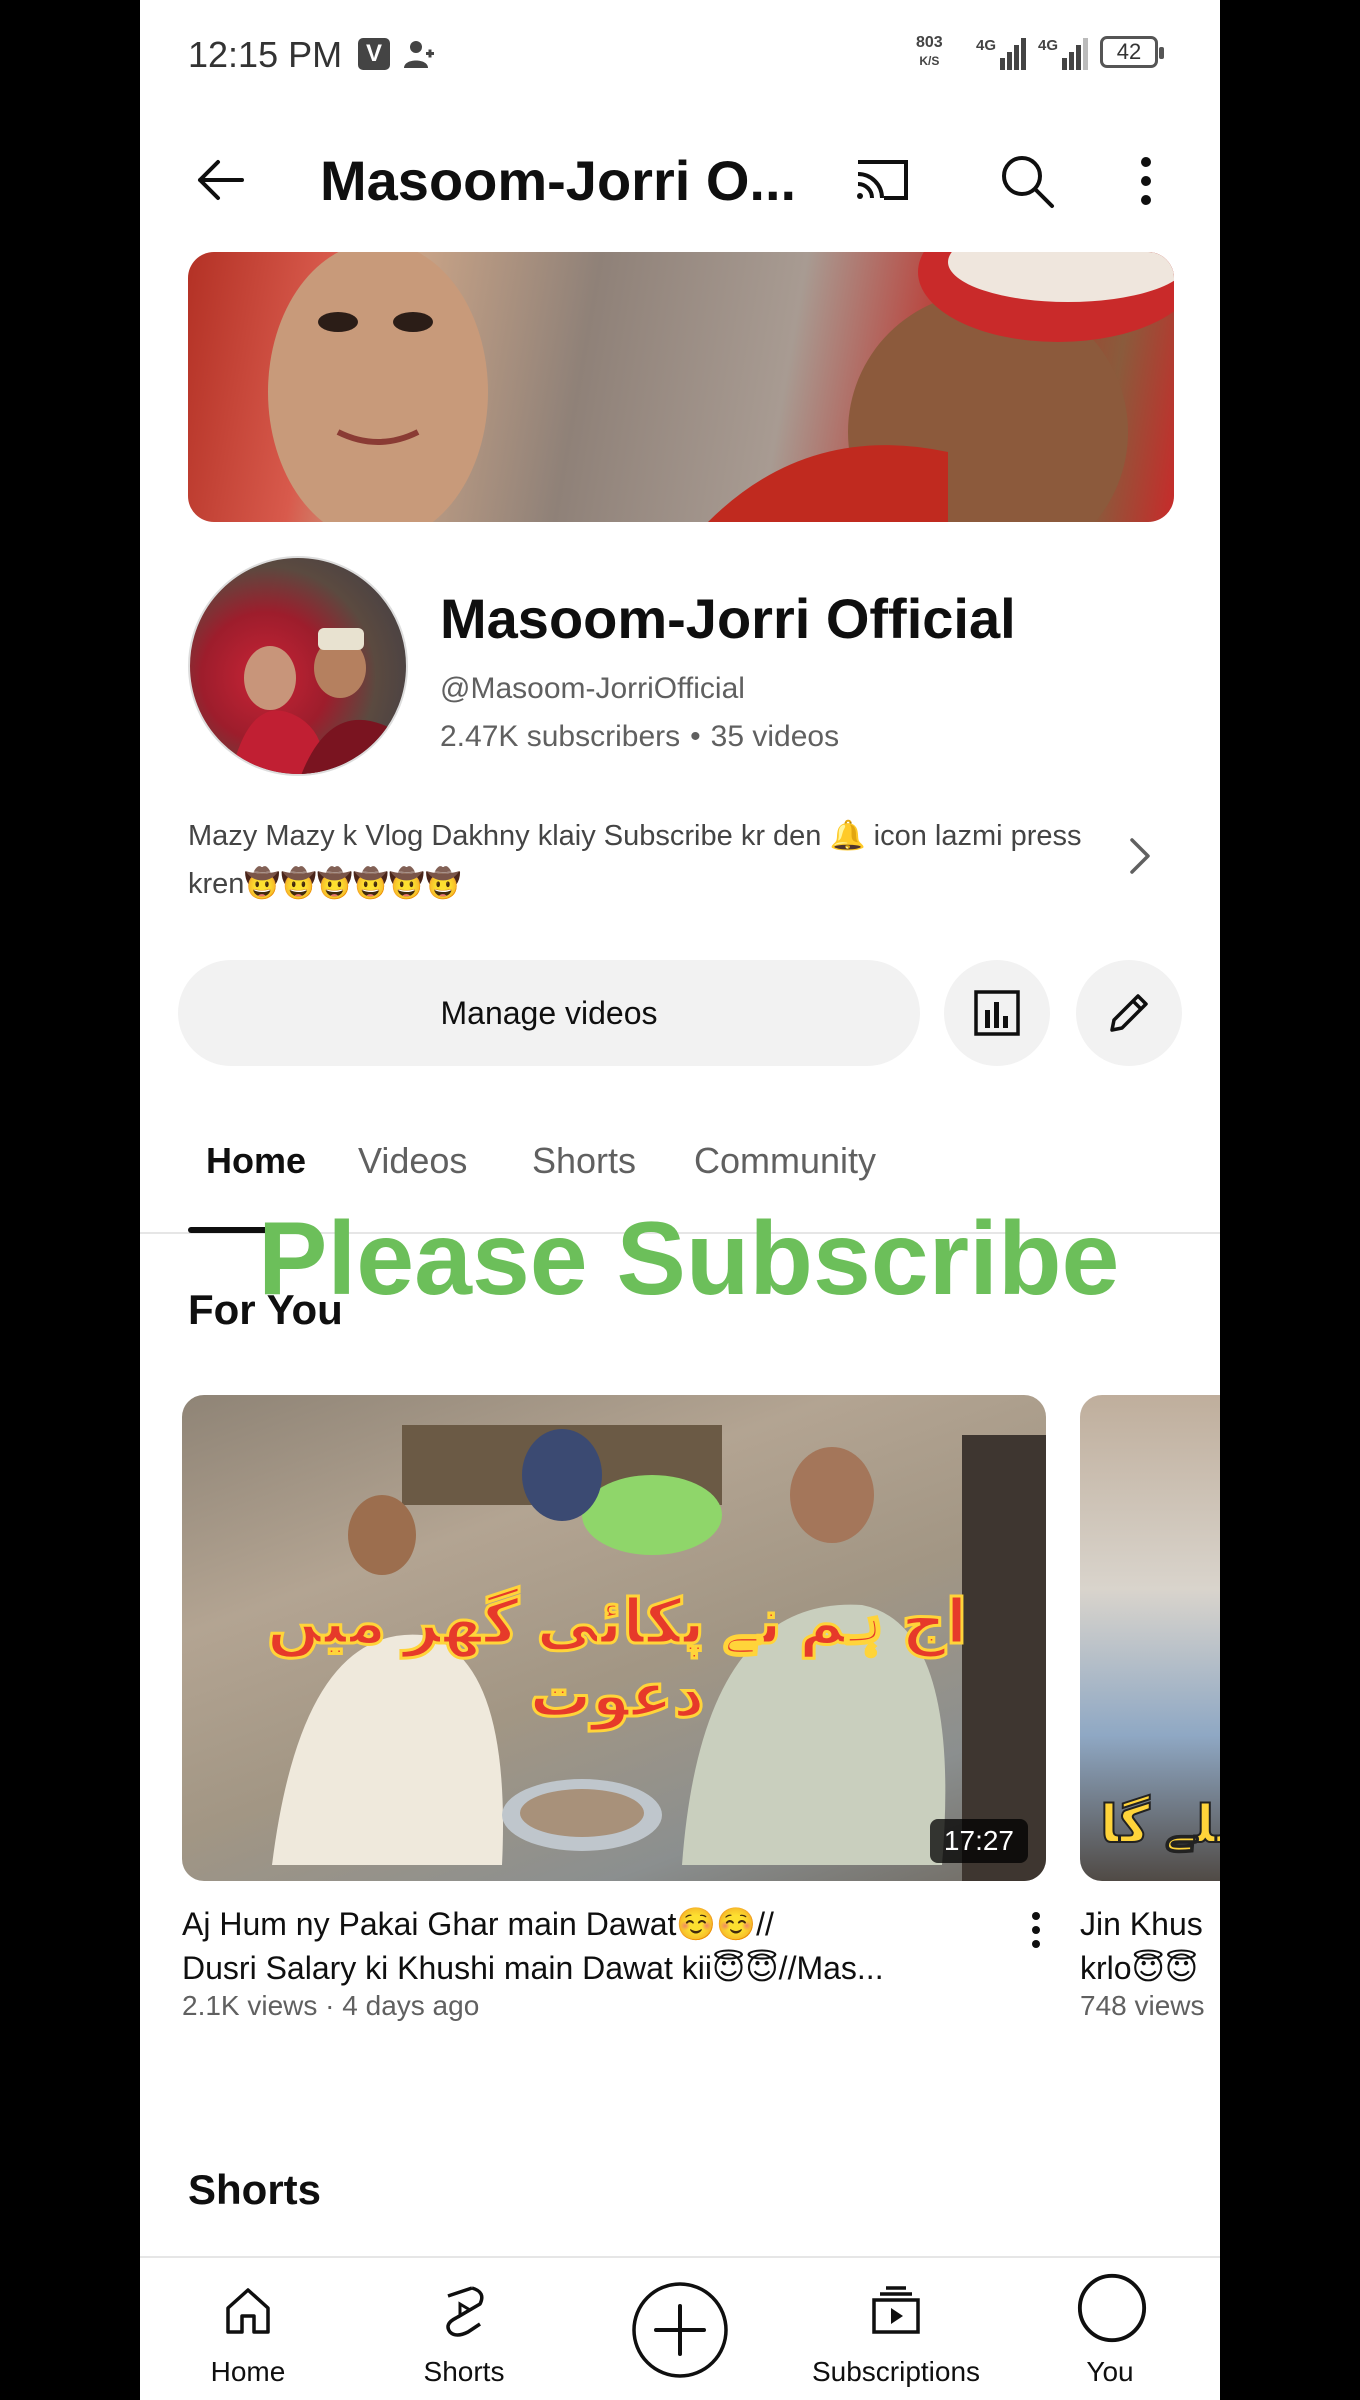 Image resolution: width=1360 pixels, height=2400 pixels. I want to click on nav-home: Home, so click(248, 2329).